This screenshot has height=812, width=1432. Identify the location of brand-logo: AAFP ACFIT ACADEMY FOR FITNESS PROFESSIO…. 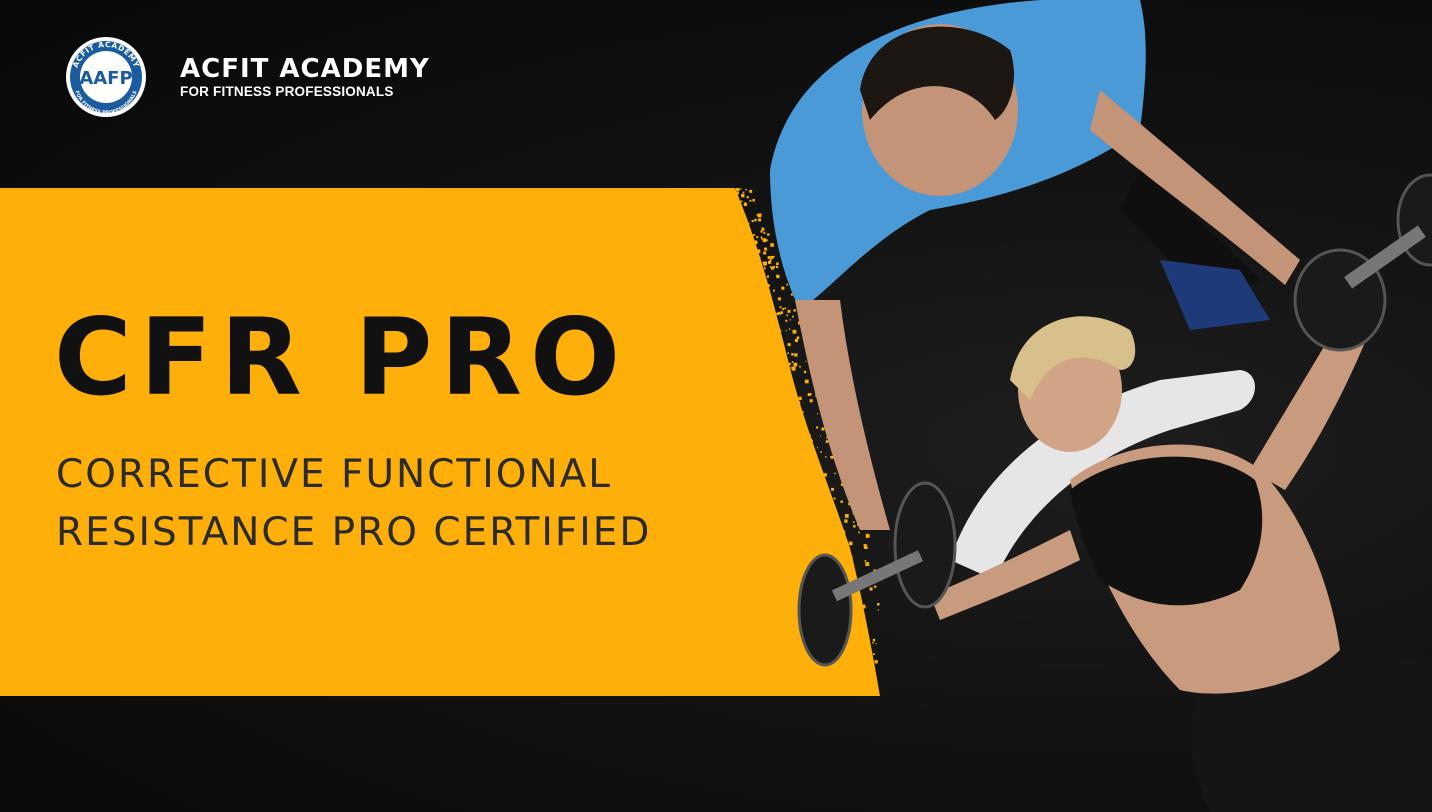
(244, 77).